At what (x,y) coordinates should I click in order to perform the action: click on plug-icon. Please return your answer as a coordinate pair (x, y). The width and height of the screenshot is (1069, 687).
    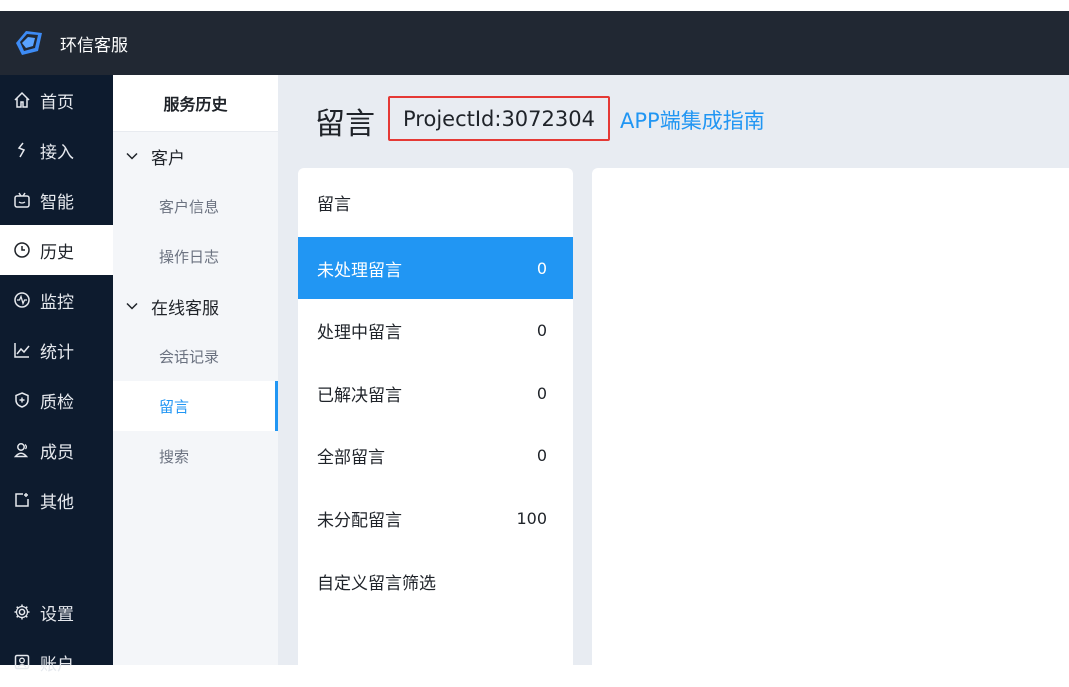
    Looking at the image, I should click on (22, 150).